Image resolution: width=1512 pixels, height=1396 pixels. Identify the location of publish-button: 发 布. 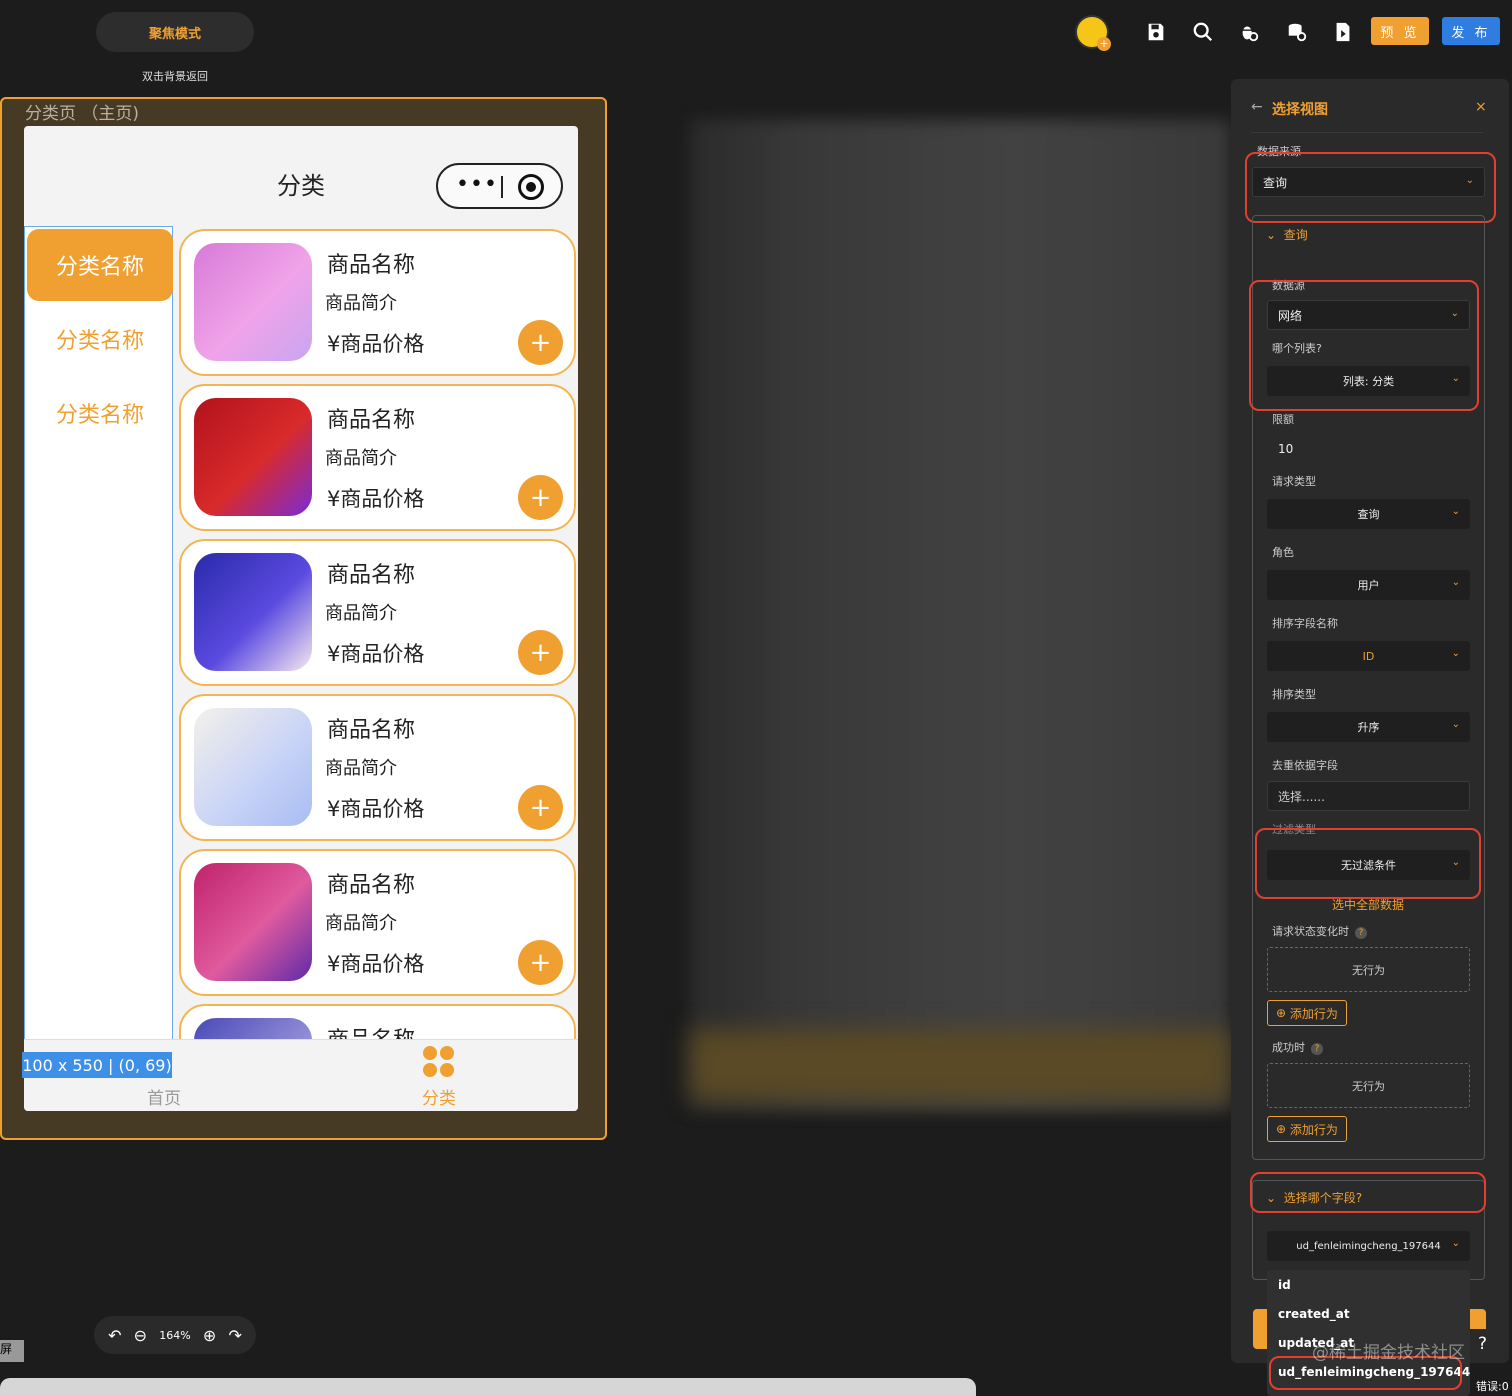
(1471, 31).